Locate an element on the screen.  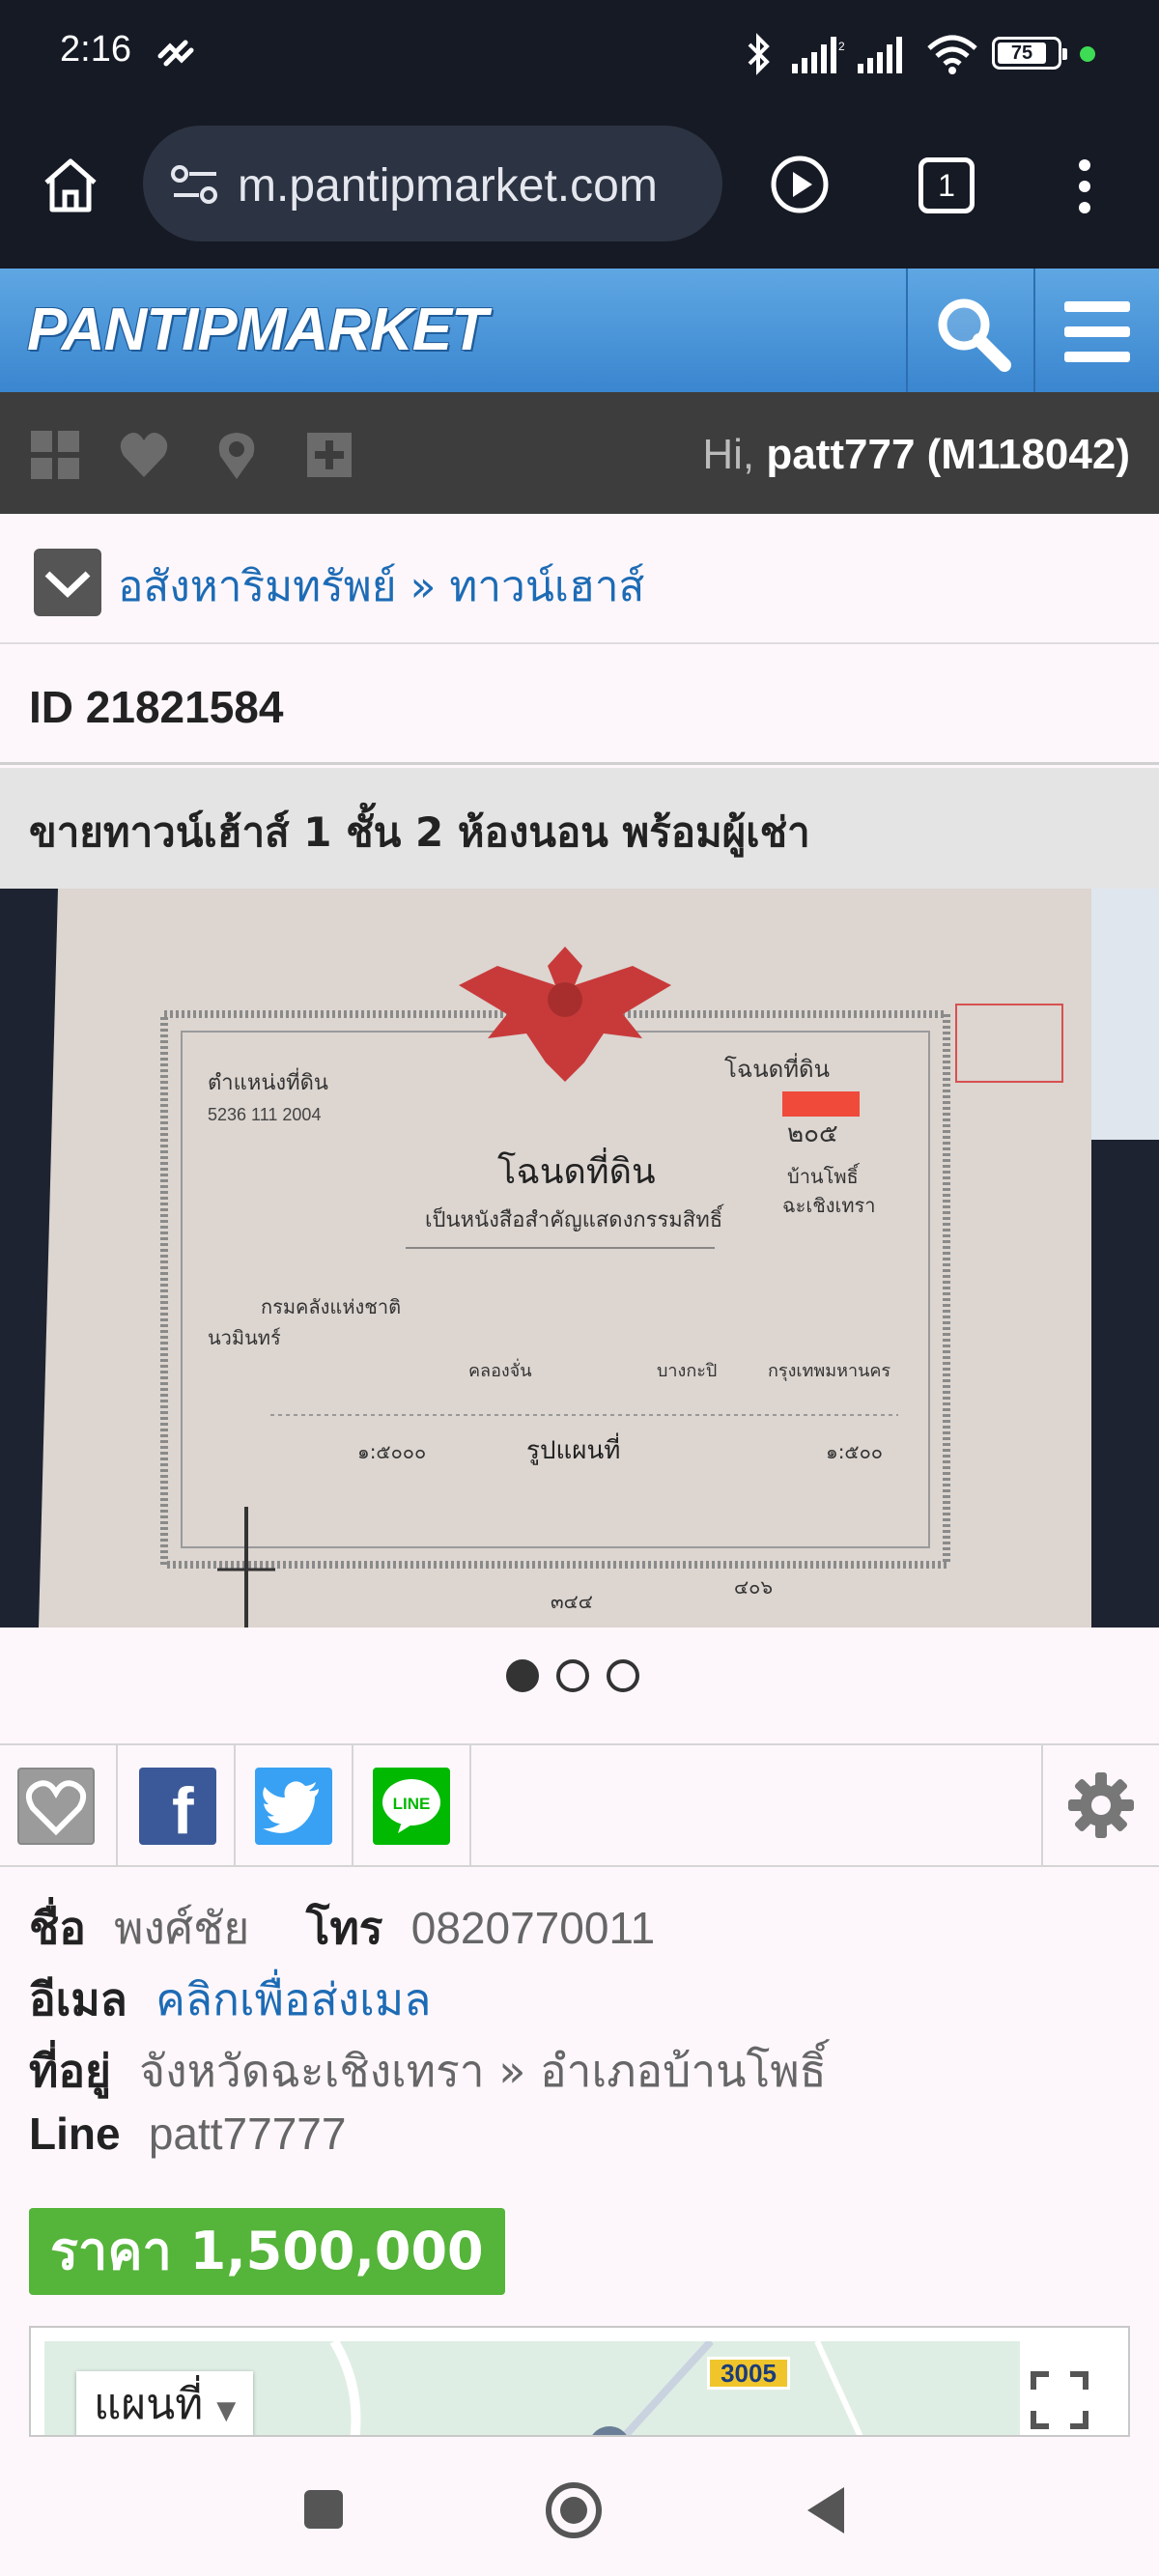
listing-id-row: ID 21821584 is located at coordinates (579, 705).